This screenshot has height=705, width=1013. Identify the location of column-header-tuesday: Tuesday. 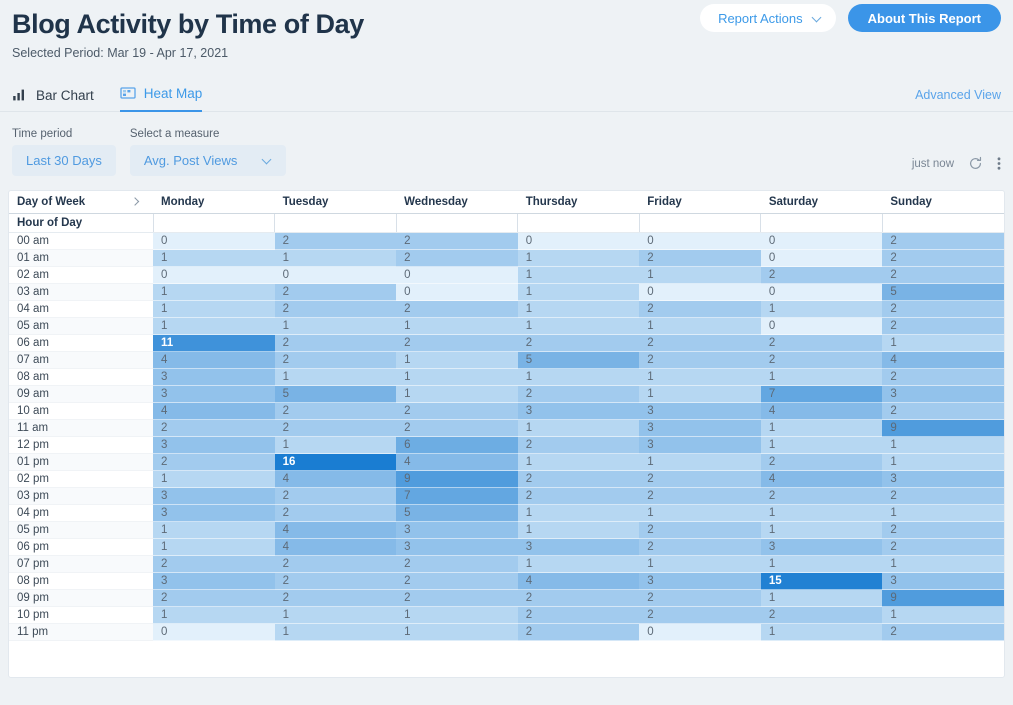
(335, 202).